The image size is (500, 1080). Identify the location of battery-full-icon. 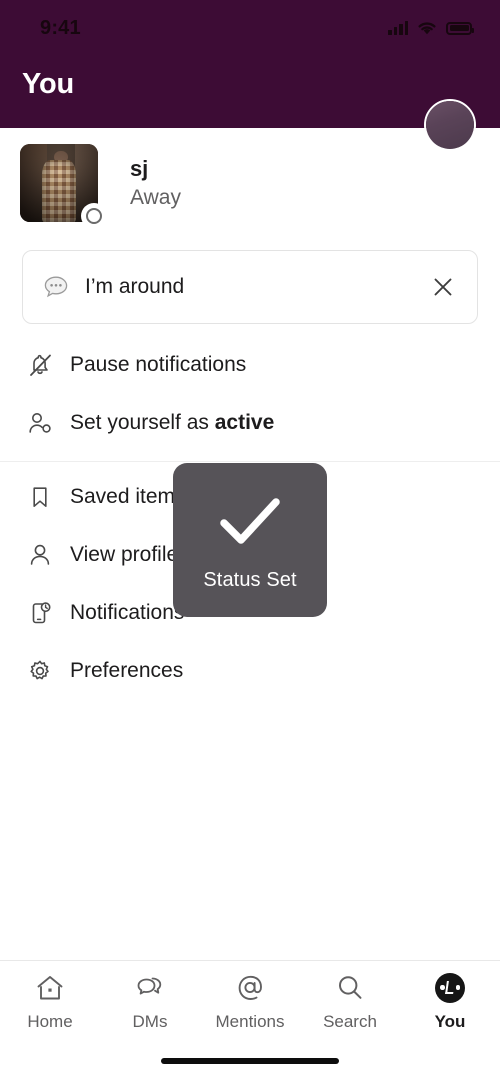
(460, 28).